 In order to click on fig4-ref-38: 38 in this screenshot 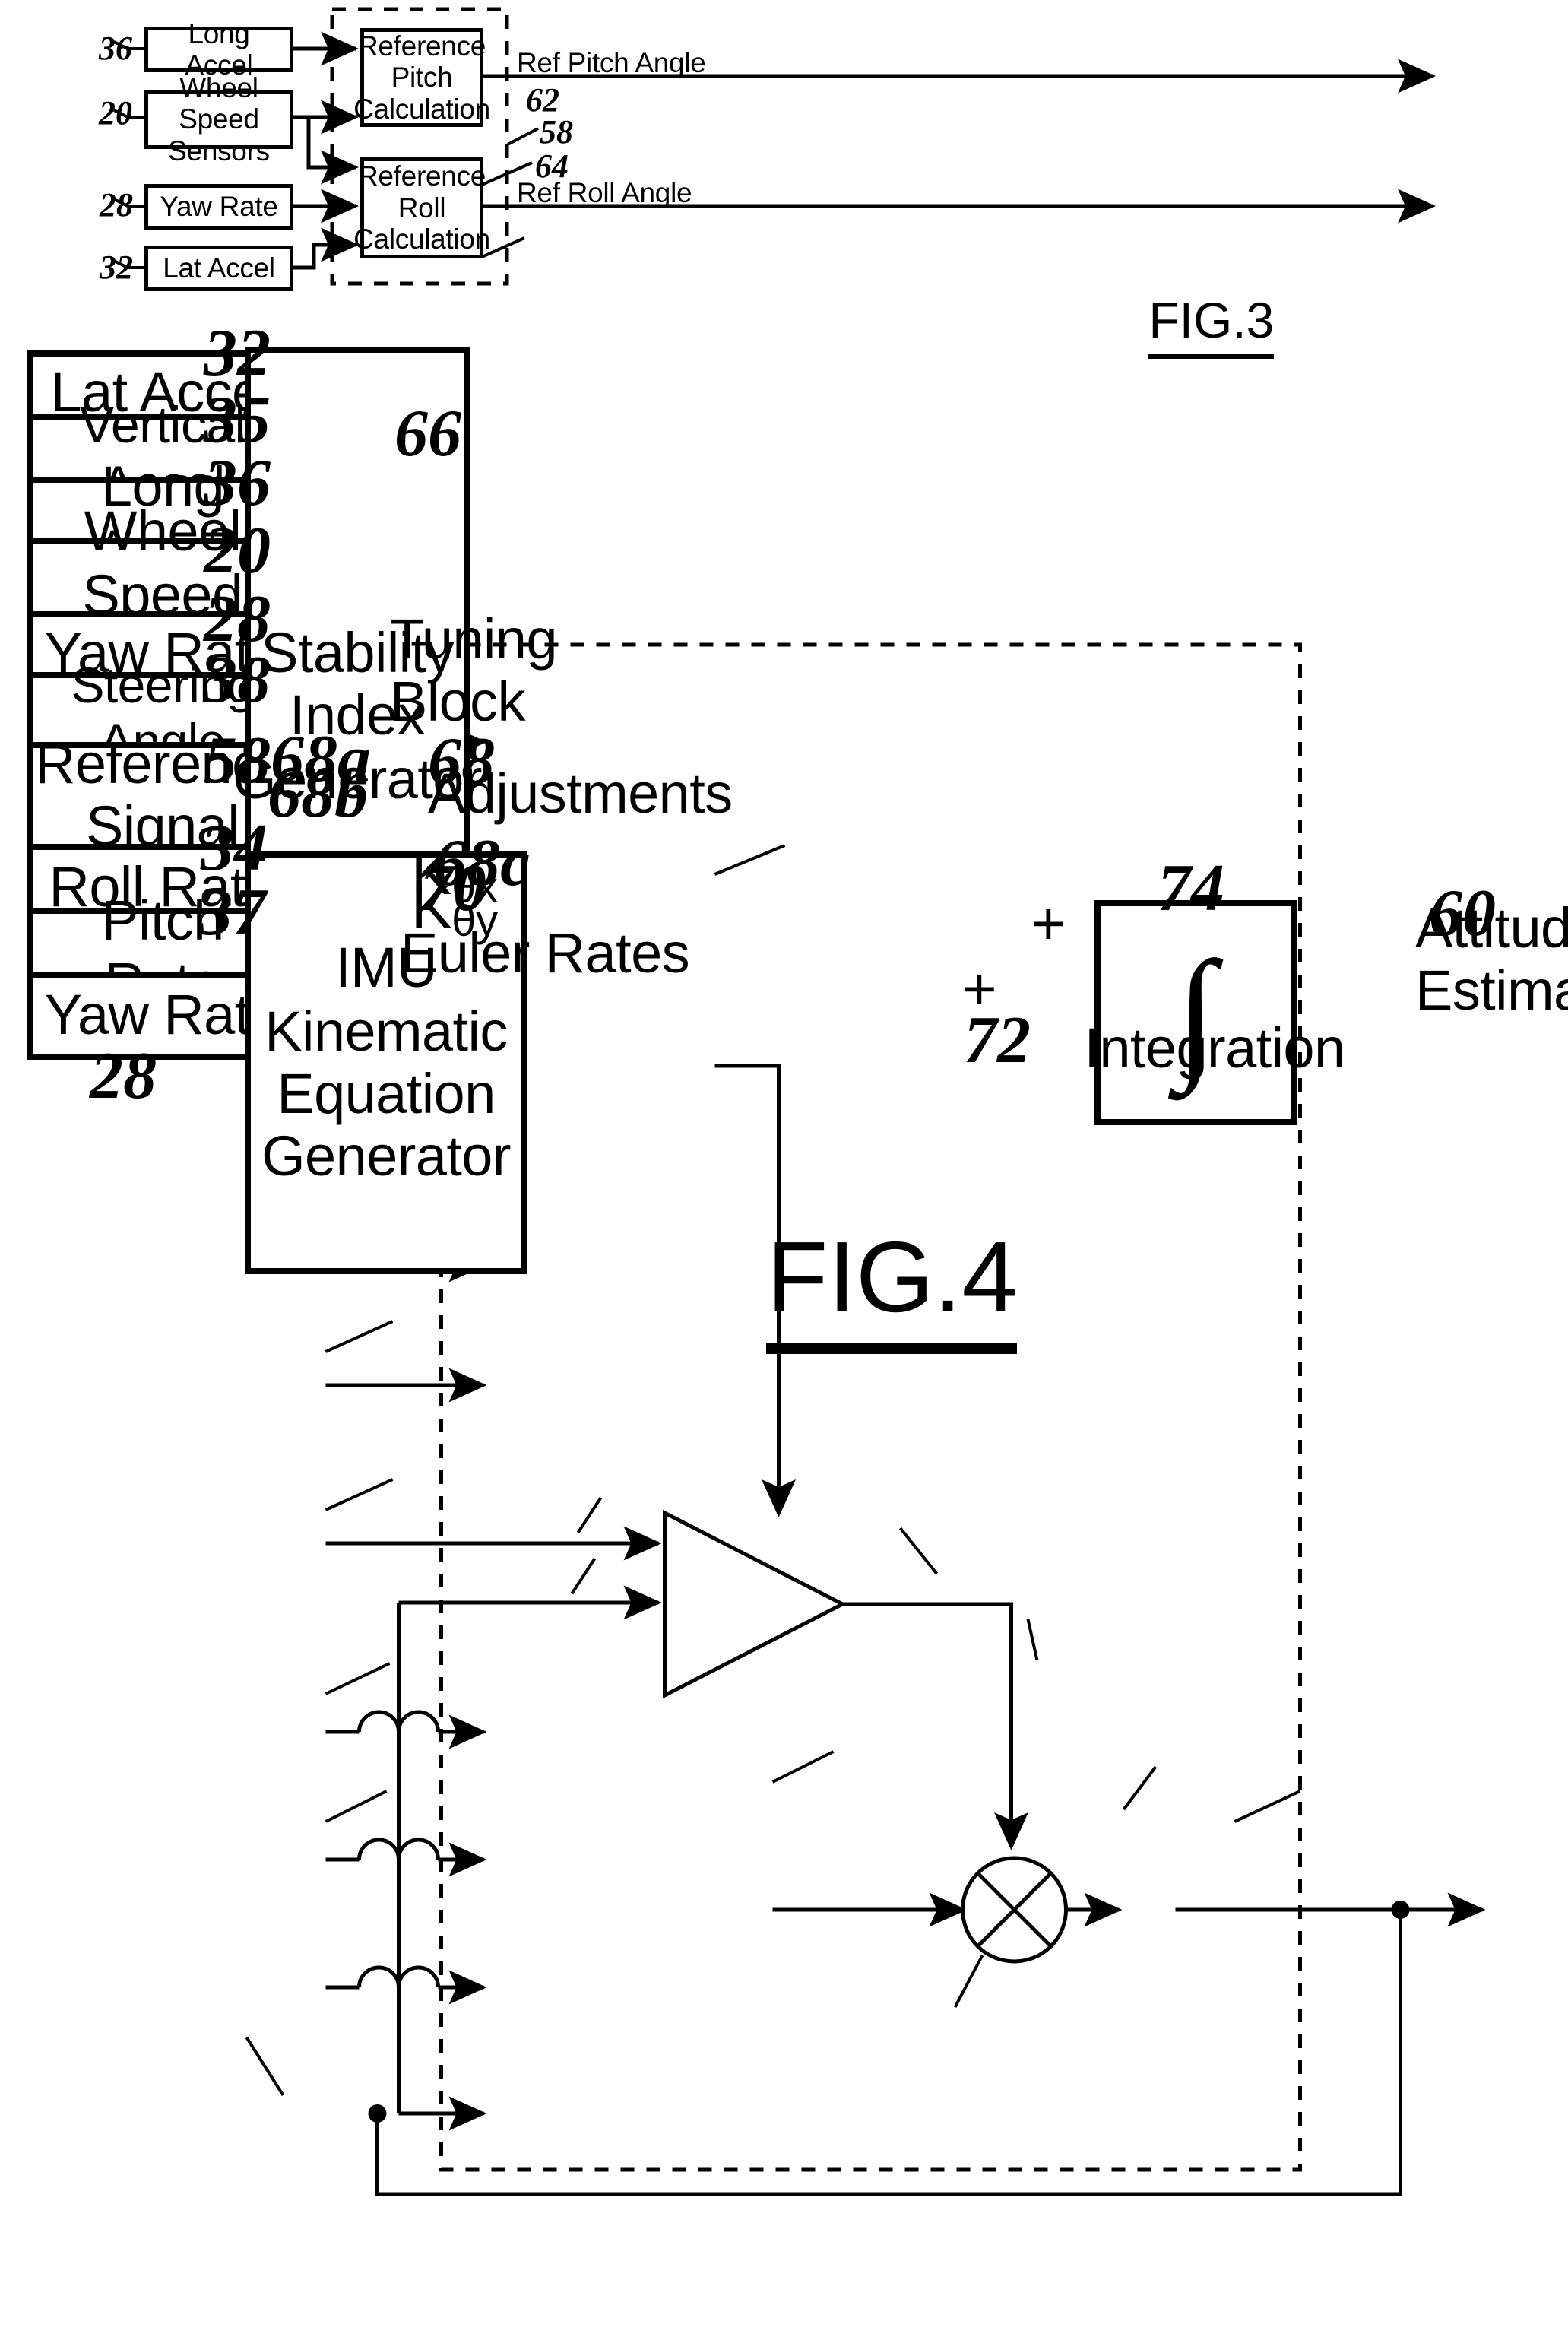, I will do `click(237, 679)`.